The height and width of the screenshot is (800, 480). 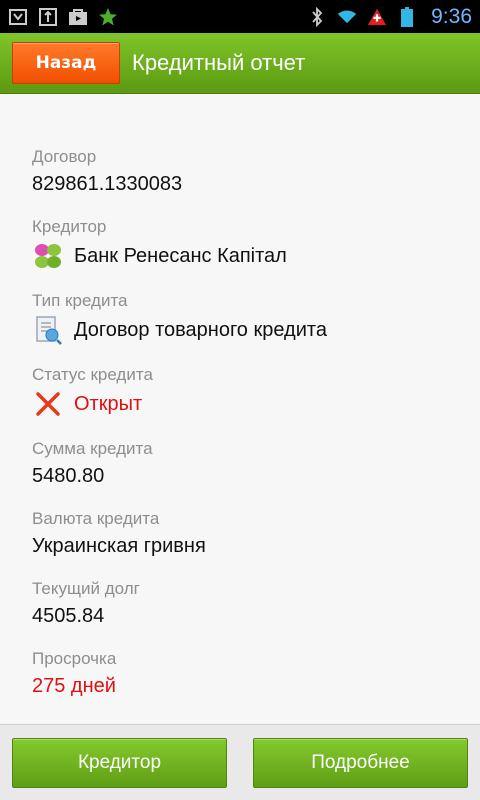 What do you see at coordinates (48, 256) in the screenshot?
I see `bank-logo-icon` at bounding box center [48, 256].